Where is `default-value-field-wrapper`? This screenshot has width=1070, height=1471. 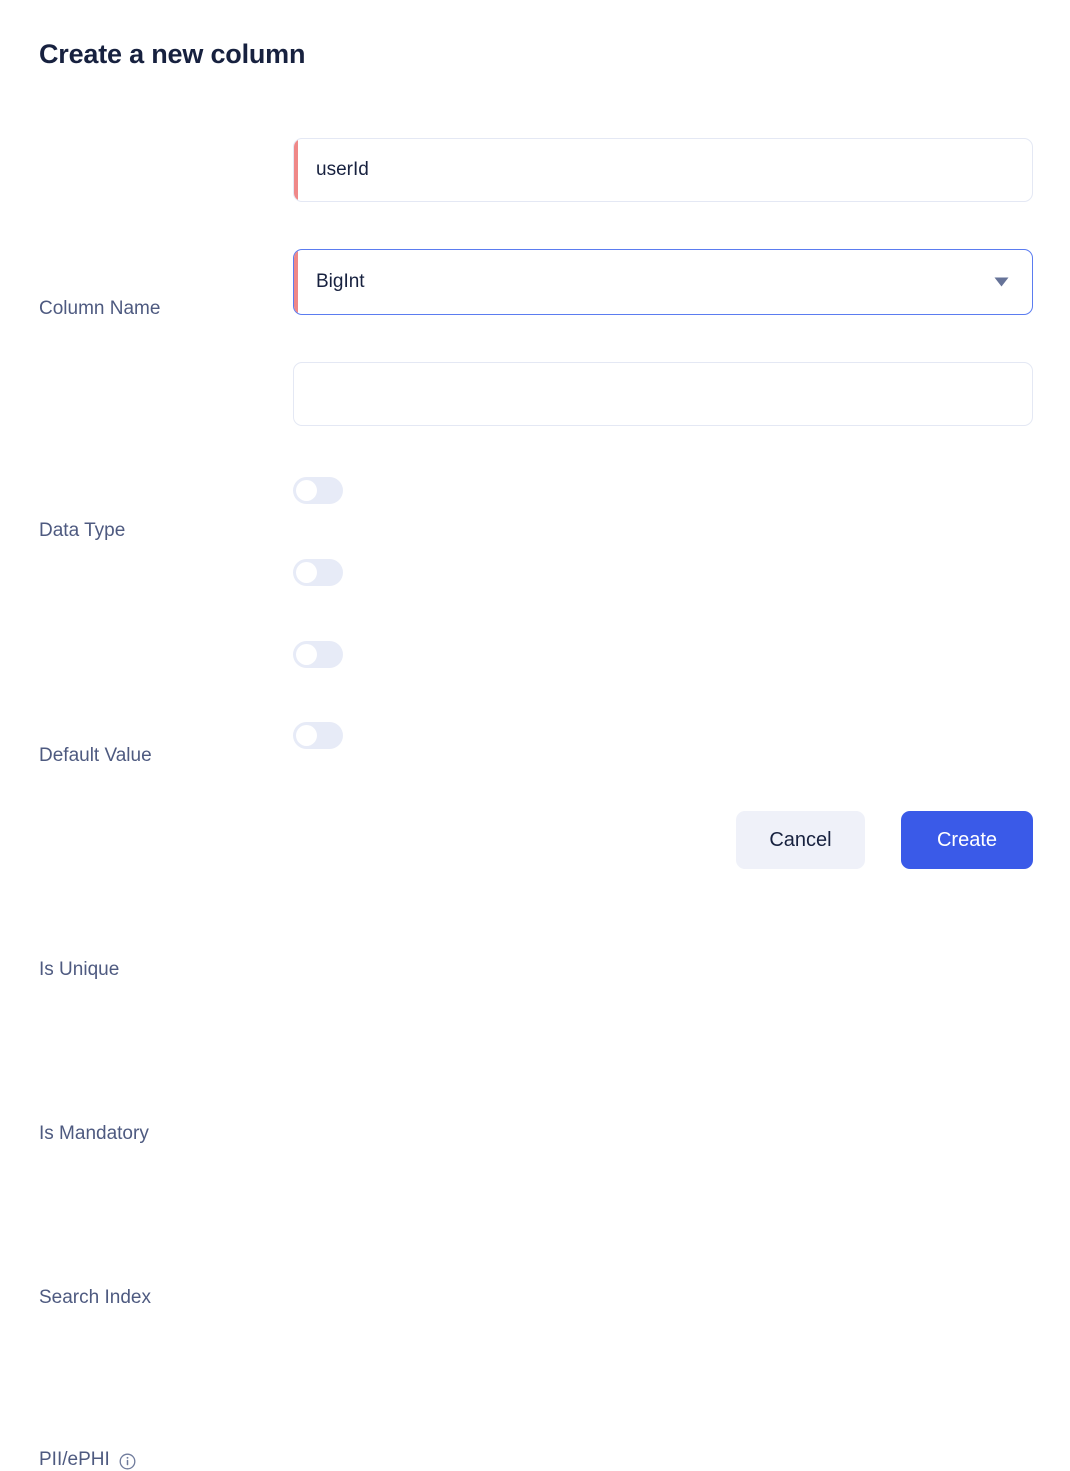 default-value-field-wrapper is located at coordinates (663, 394).